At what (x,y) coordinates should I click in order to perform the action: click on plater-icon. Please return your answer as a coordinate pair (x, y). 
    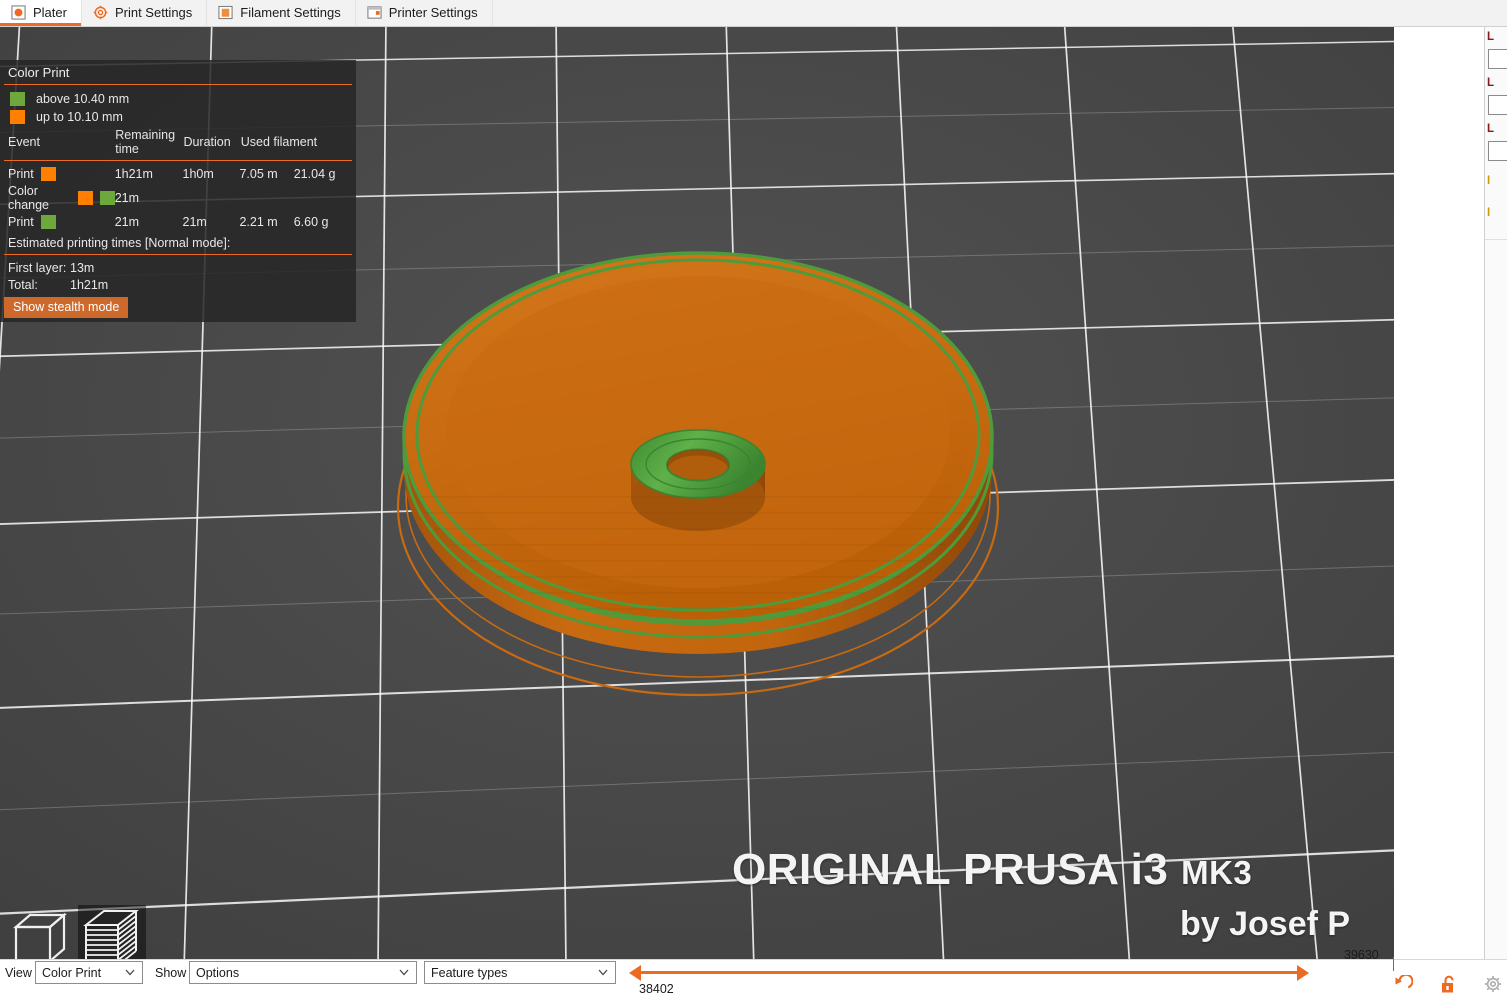
    Looking at the image, I should click on (18, 12).